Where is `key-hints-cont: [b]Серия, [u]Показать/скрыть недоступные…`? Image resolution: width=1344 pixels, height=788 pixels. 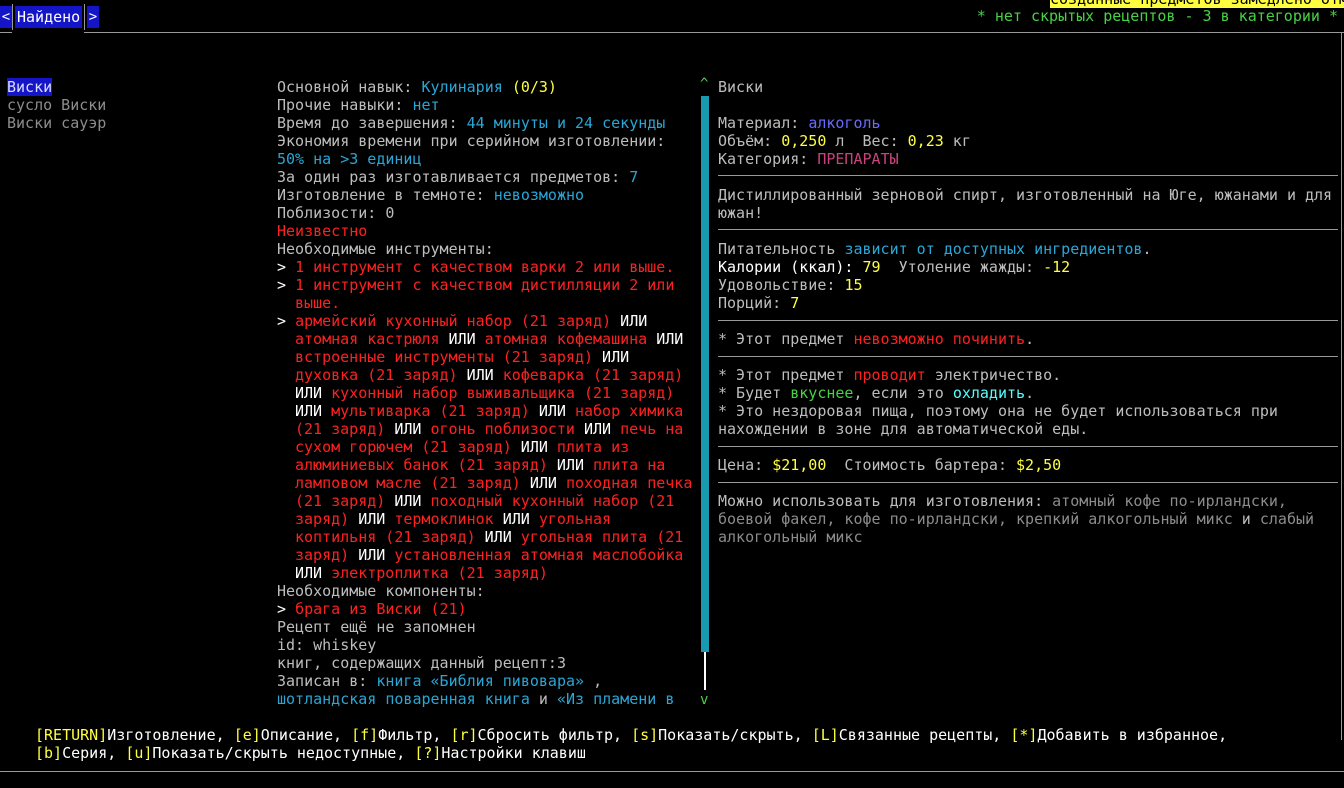 key-hints-cont: [b]Серия, [u]Показать/скрыть недоступные… is located at coordinates (310, 753).